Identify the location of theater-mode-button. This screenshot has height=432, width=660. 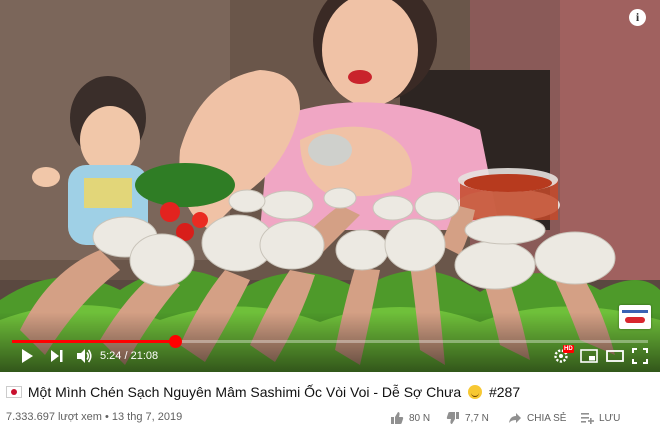
(615, 356).